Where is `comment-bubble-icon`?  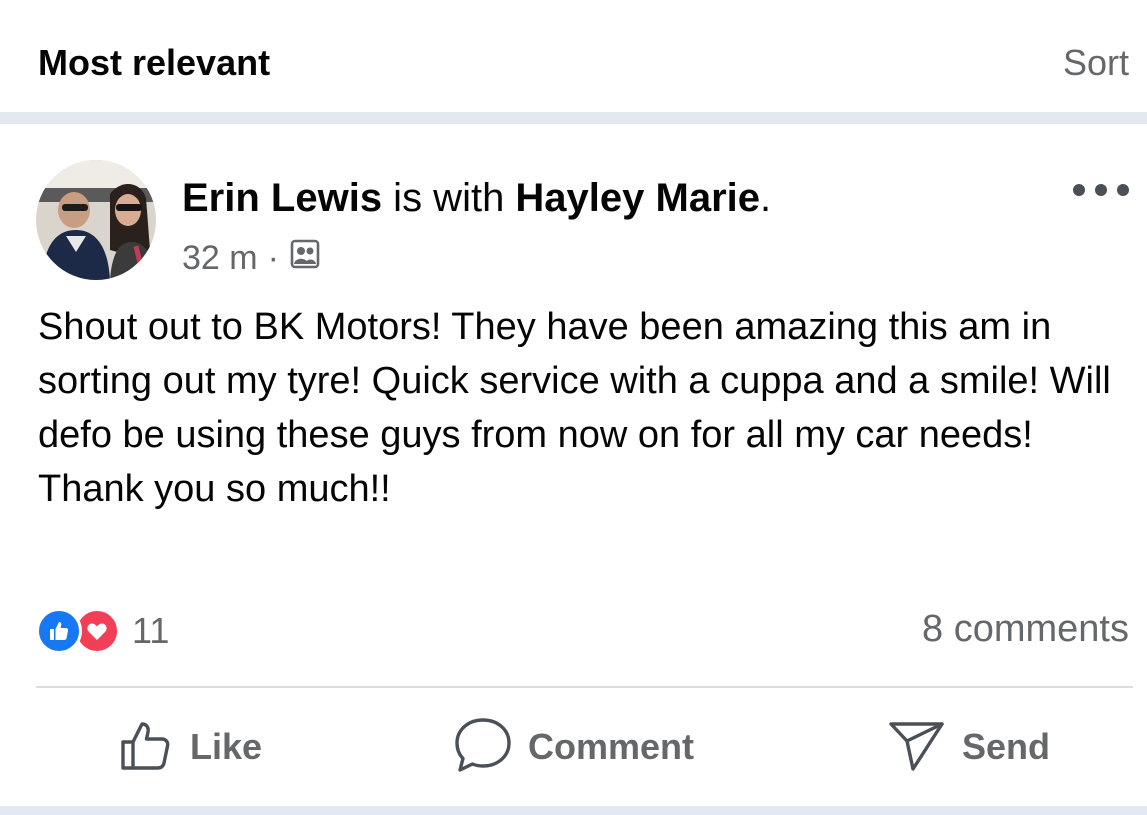 comment-bubble-icon is located at coordinates (483, 747).